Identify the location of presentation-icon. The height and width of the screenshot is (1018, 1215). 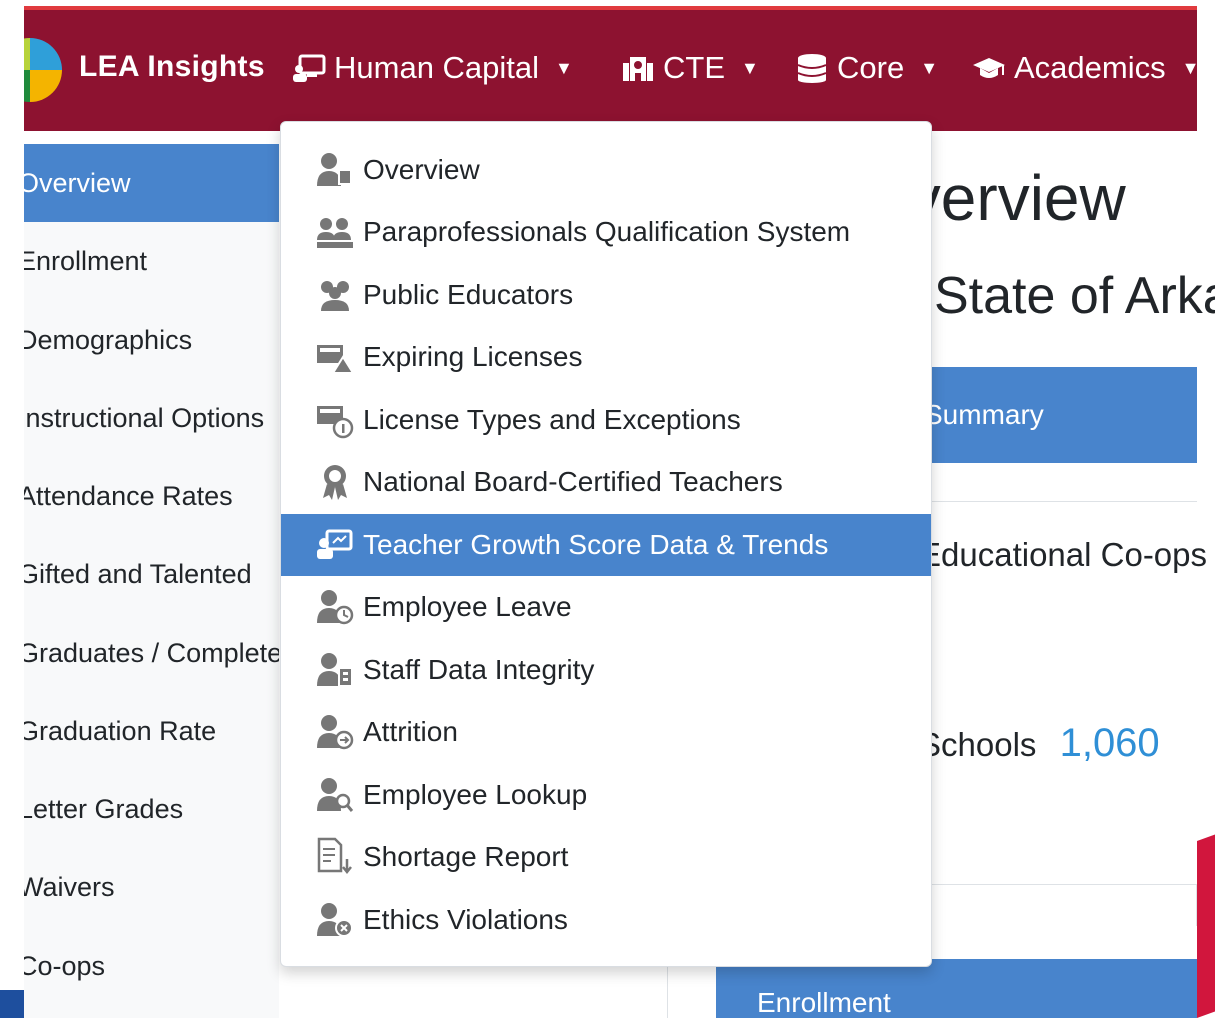
(309, 68).